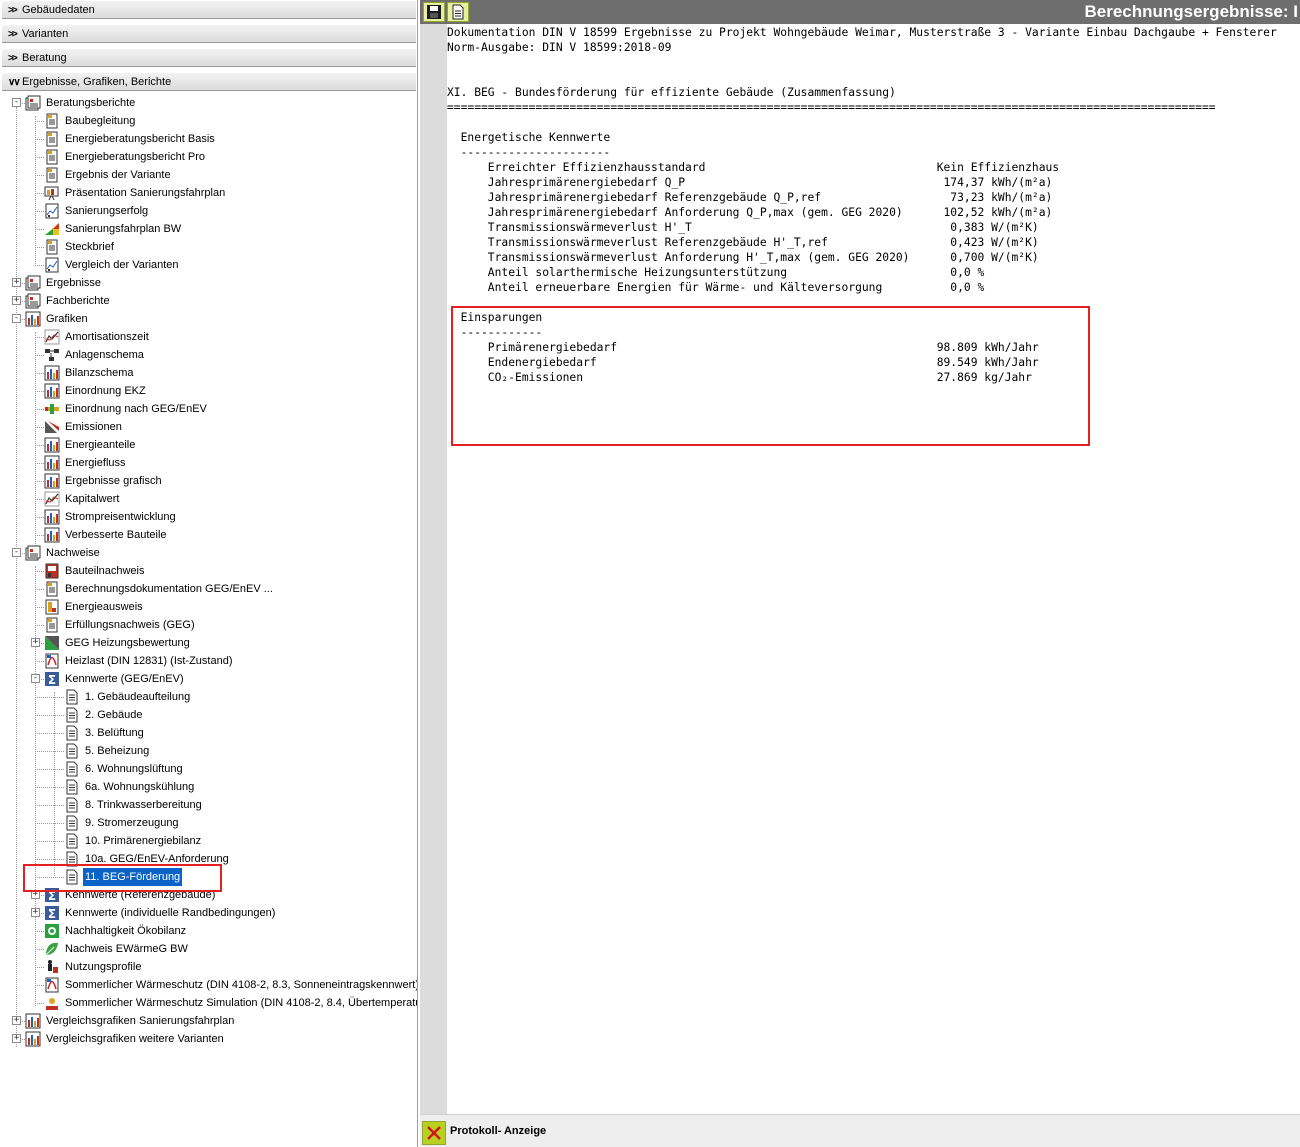 The width and height of the screenshot is (1300, 1147). Describe the element at coordinates (72, 769) in the screenshot. I see `page-icon` at that location.